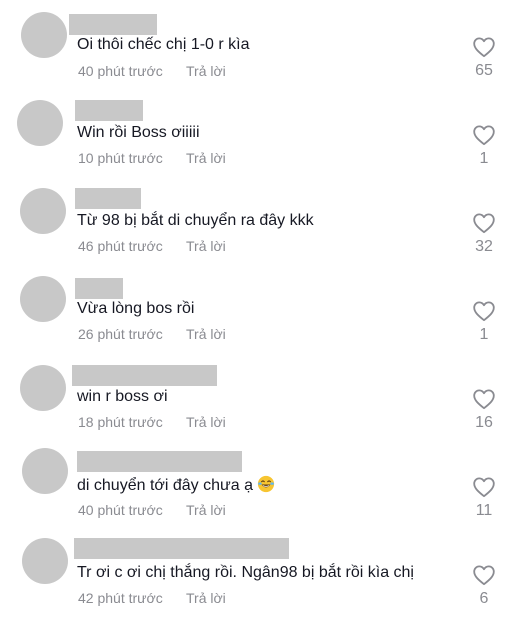 The image size is (527, 617). I want to click on like-count: 11, so click(484, 510).